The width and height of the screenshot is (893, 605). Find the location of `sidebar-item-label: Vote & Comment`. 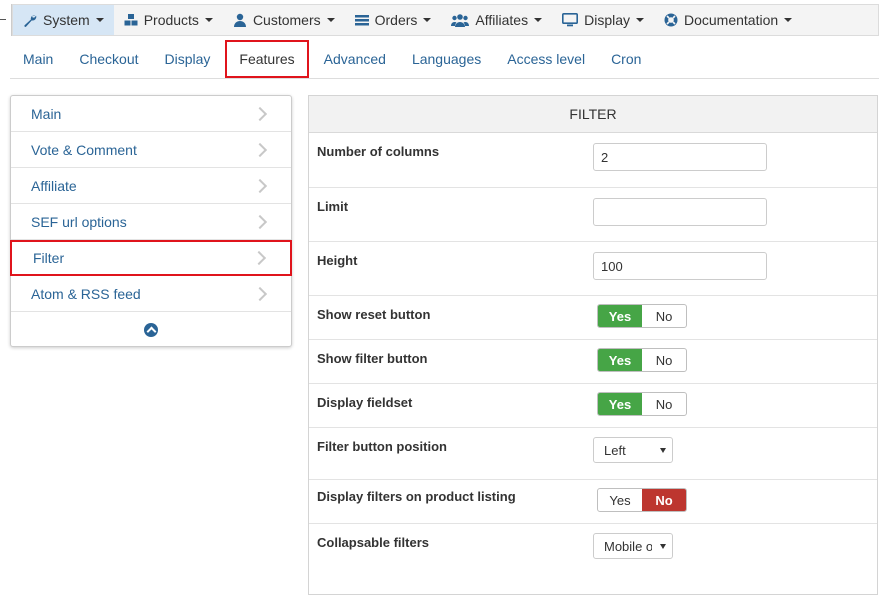

sidebar-item-label: Vote & Comment is located at coordinates (84, 149).